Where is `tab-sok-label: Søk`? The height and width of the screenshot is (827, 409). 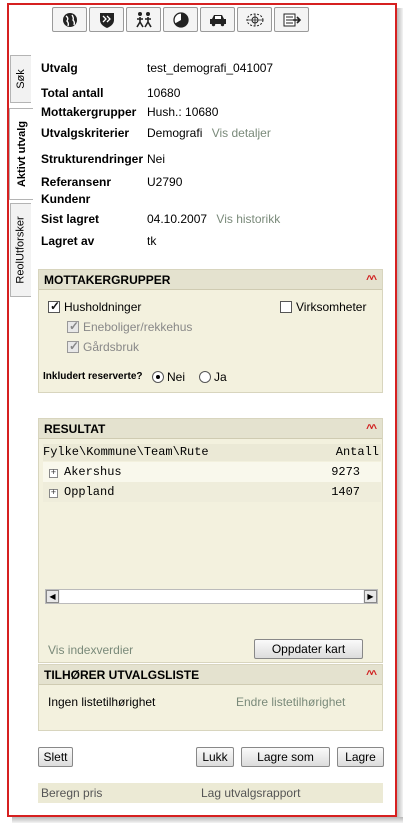 tab-sok-label: Søk is located at coordinates (21, 79).